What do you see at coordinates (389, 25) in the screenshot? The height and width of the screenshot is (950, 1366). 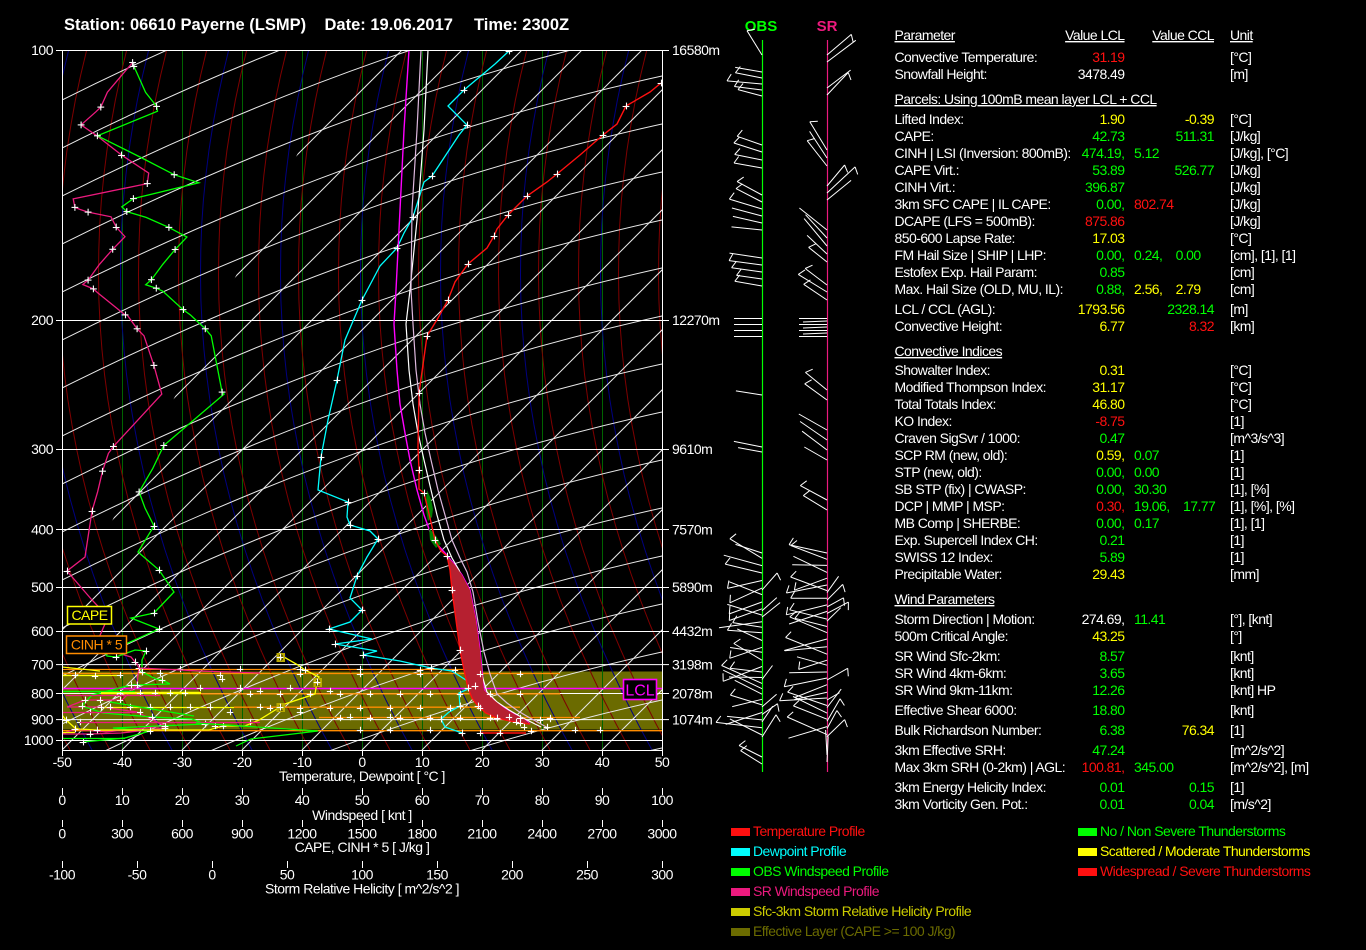 I see `svg-text: Date: 19.06.2017` at bounding box center [389, 25].